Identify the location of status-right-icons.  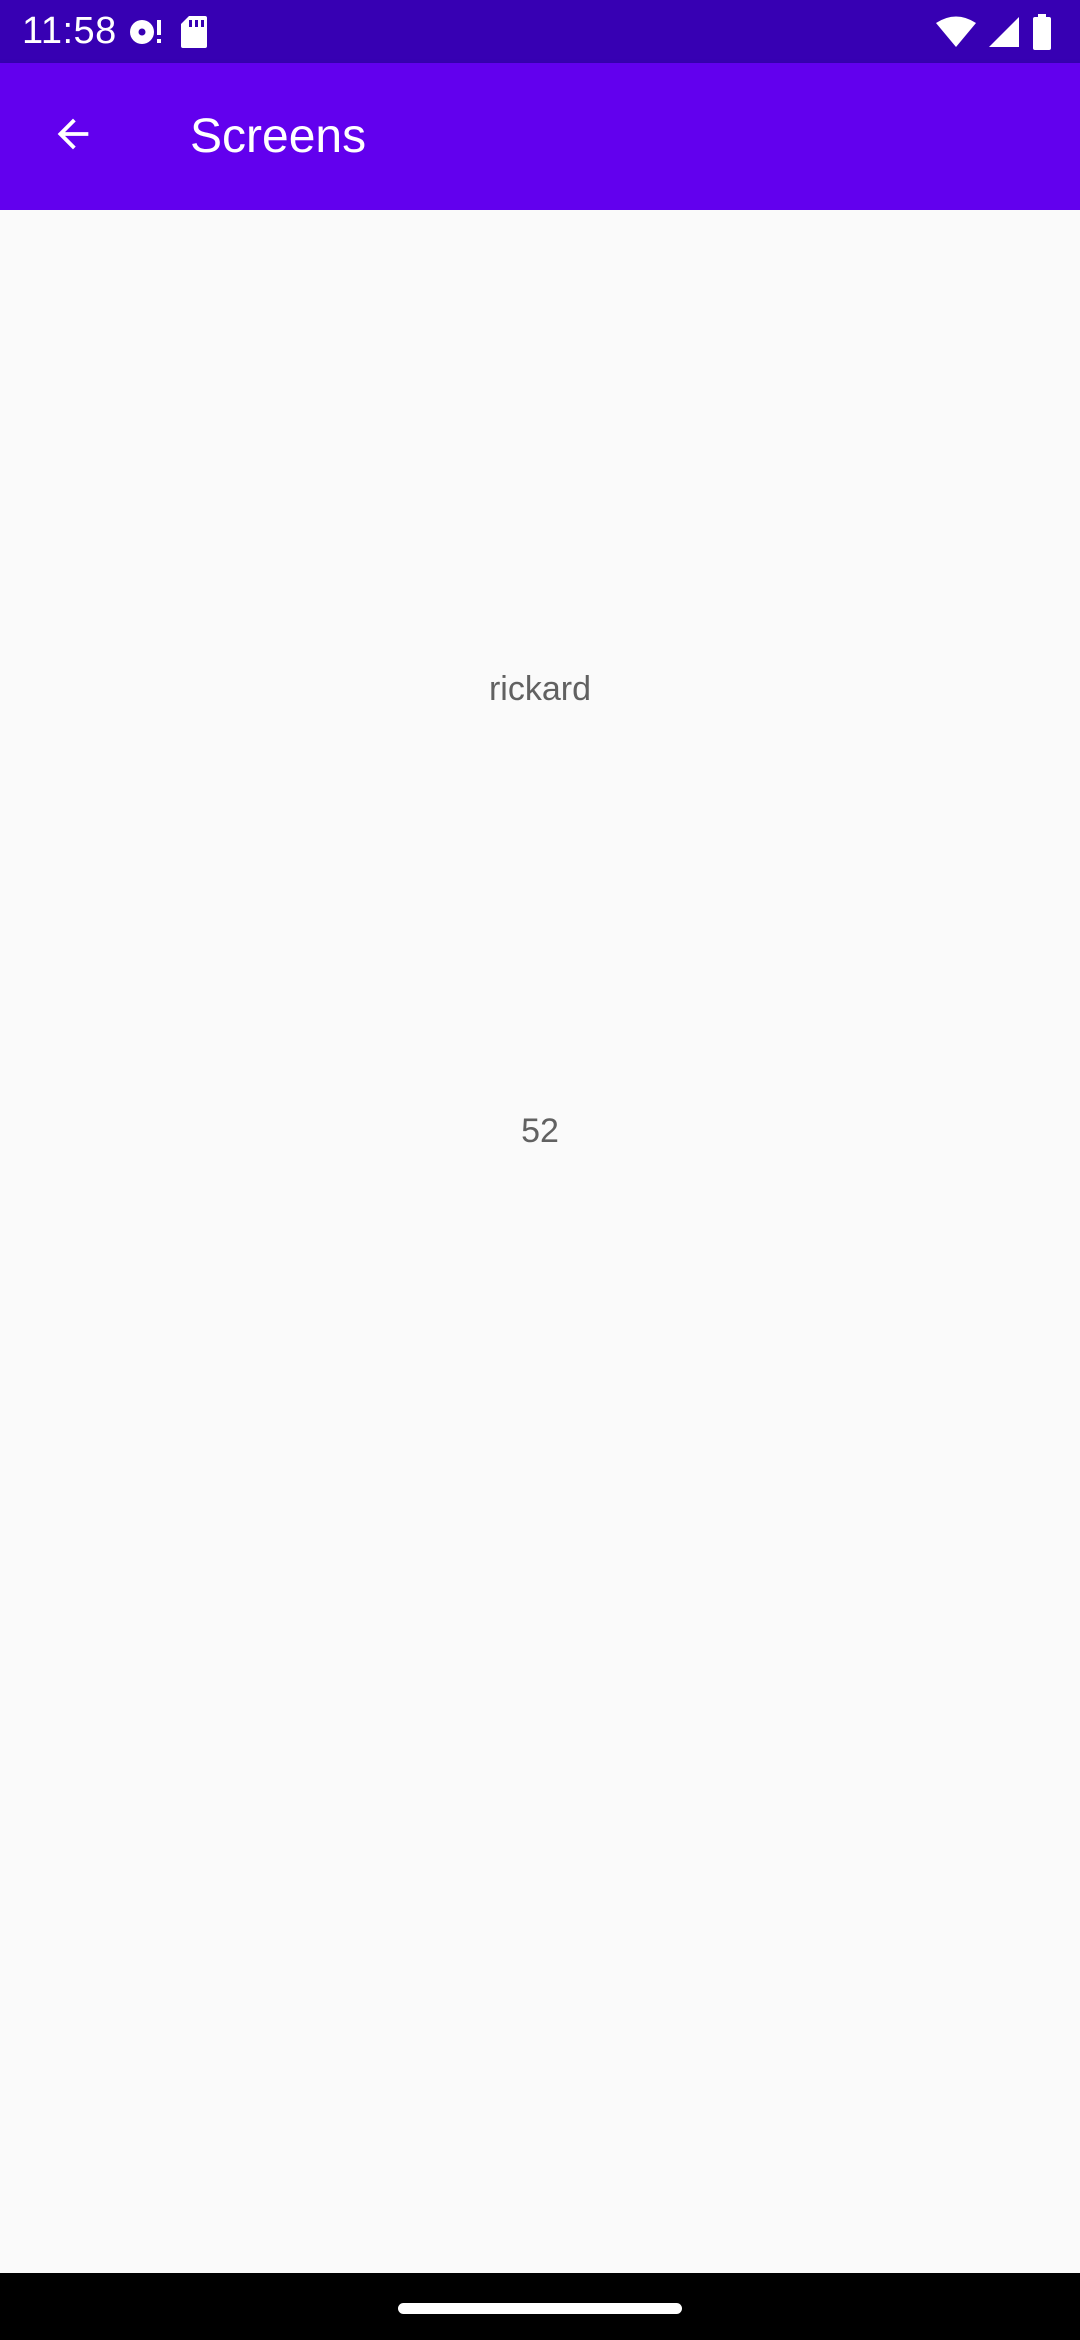
(988, 32).